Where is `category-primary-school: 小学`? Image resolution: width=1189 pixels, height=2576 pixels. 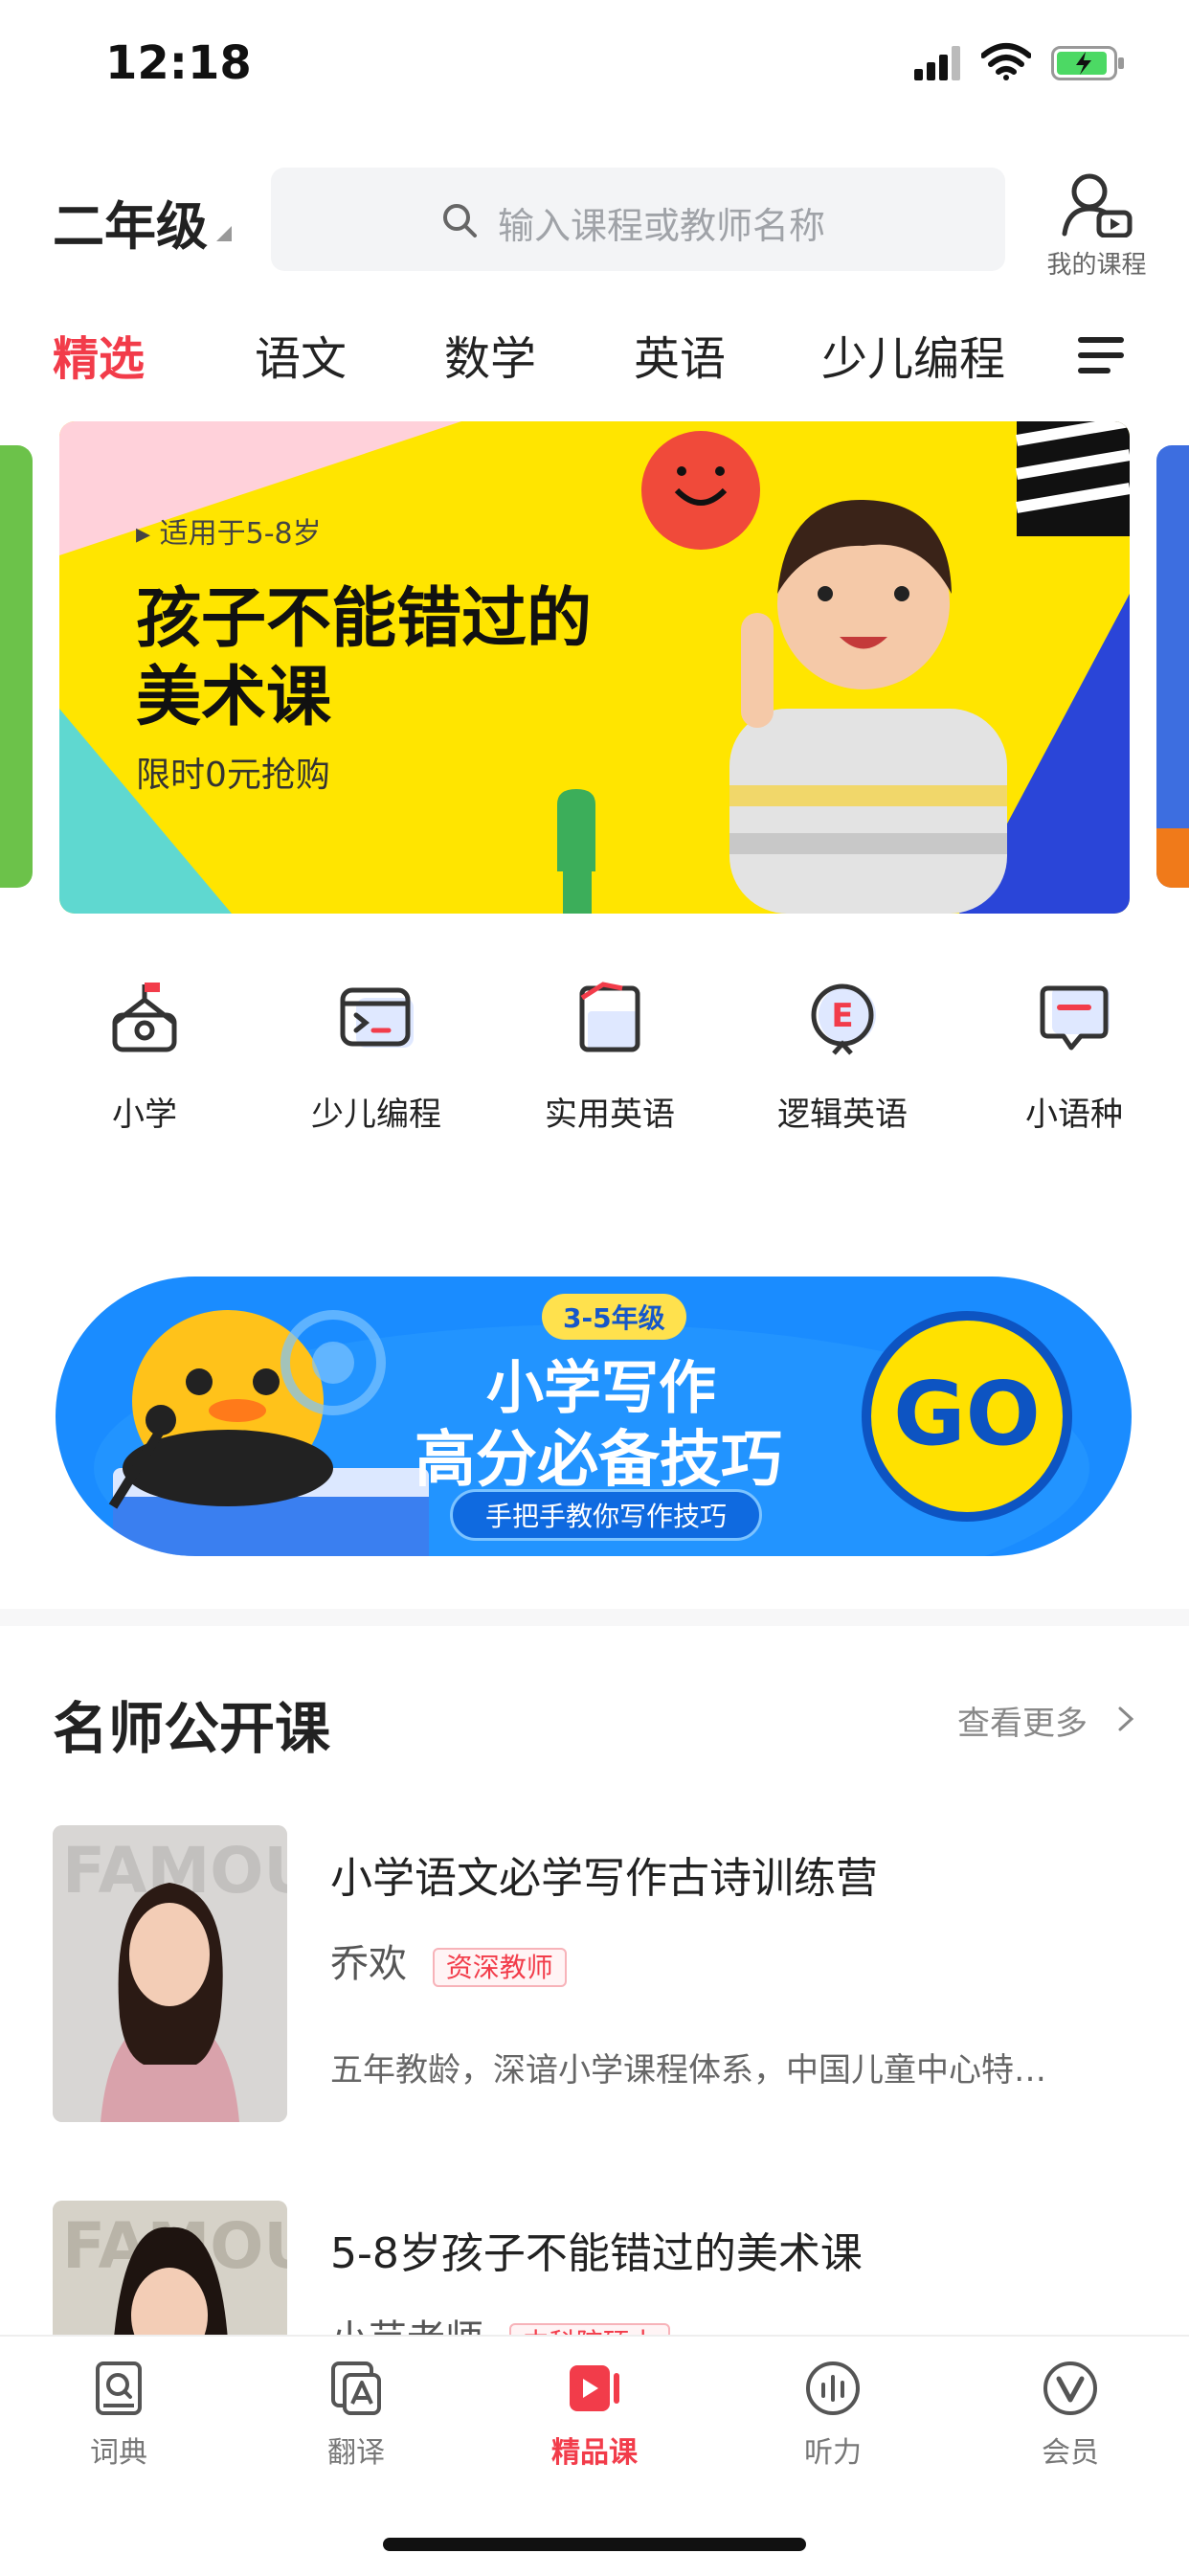 category-primary-school: 小学 is located at coordinates (144, 1056).